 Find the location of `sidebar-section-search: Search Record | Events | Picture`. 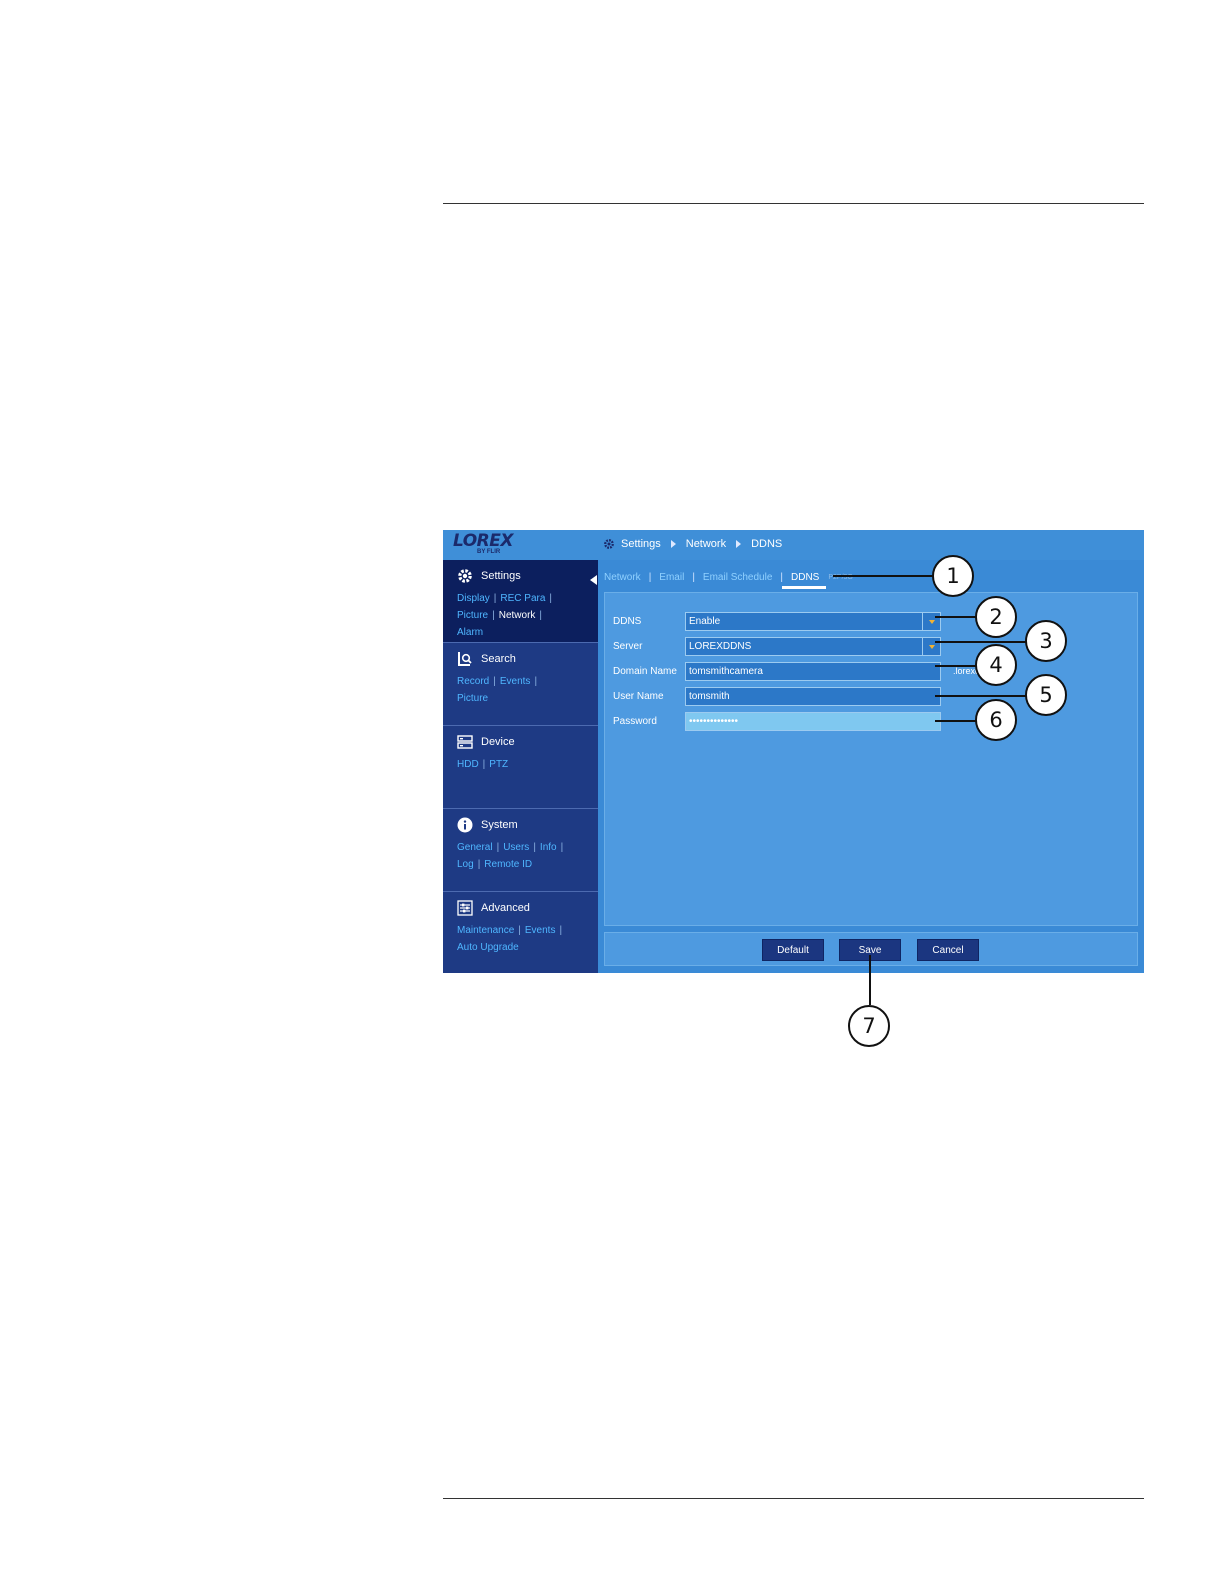

sidebar-section-search: Search Record | Events | Picture is located at coordinates (520, 684).